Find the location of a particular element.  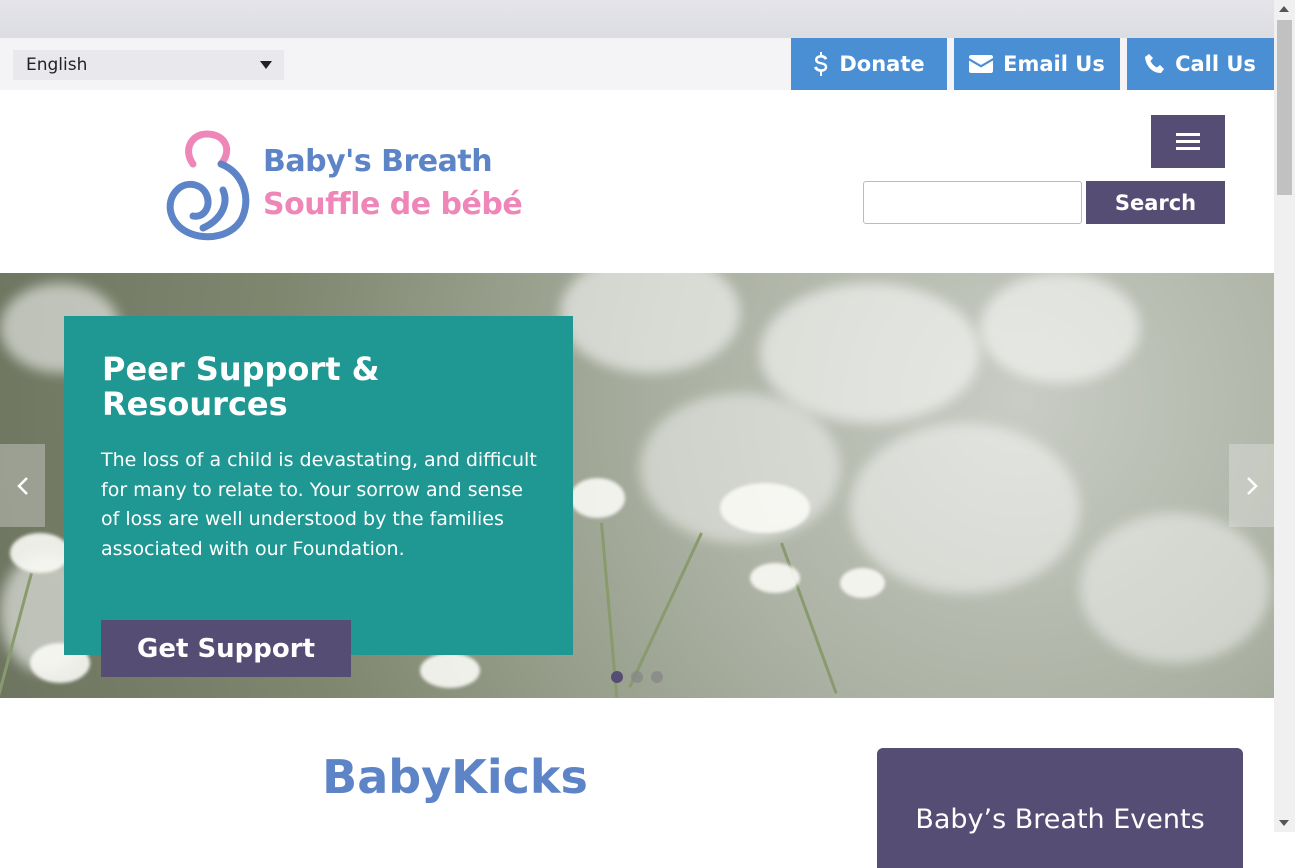

call-us-label: Call Us is located at coordinates (1215, 64).